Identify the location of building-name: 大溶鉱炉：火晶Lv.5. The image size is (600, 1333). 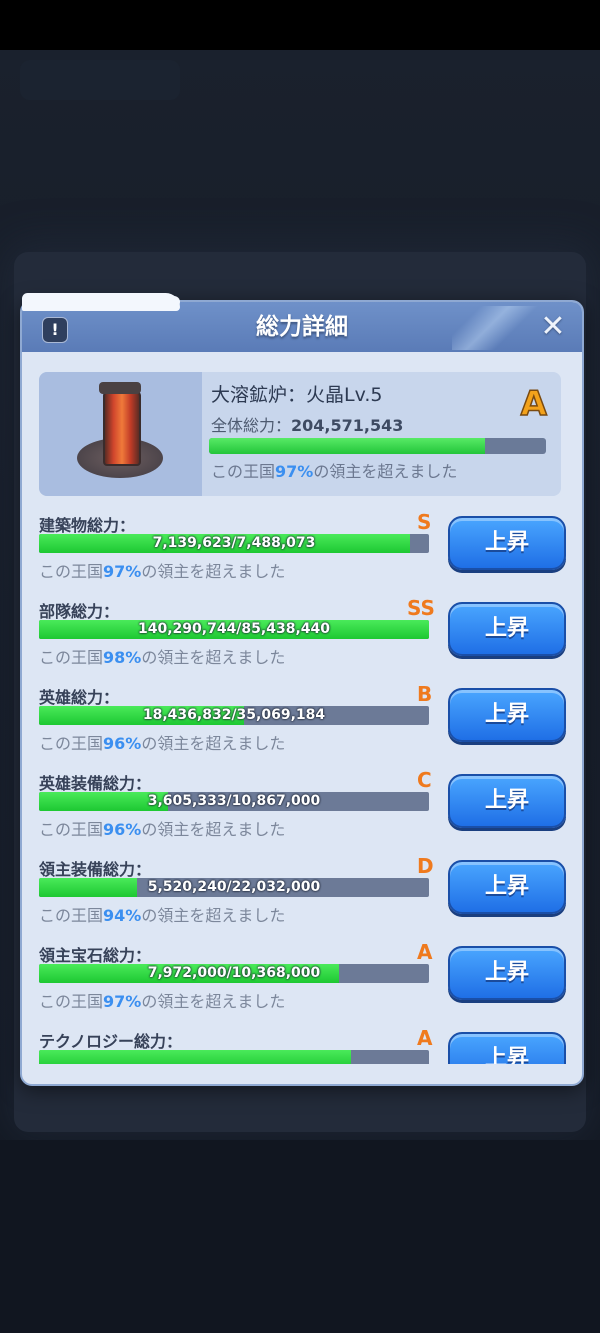
(297, 395).